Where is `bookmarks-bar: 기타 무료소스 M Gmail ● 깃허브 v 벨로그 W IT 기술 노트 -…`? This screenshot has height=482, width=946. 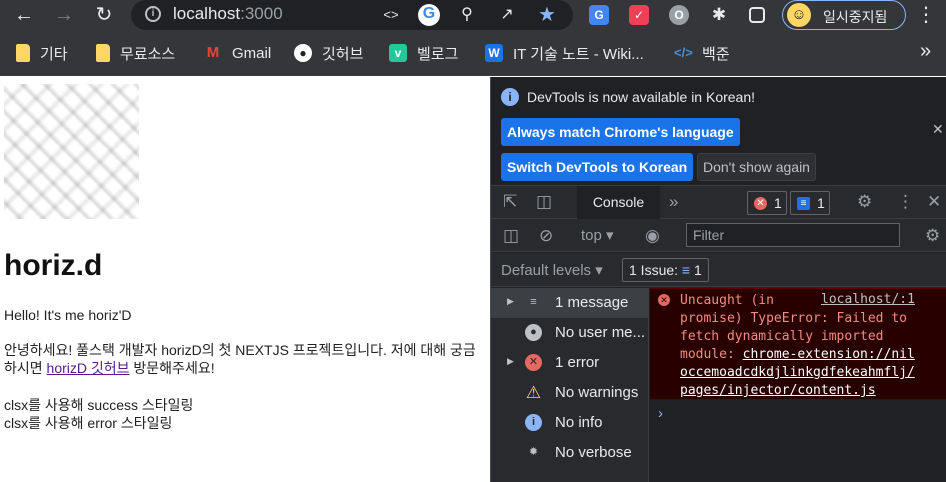 bookmarks-bar: 기타 무료소스 M Gmail ● 깃허브 v 벨로그 W IT 기술 노트 -… is located at coordinates (473, 53).